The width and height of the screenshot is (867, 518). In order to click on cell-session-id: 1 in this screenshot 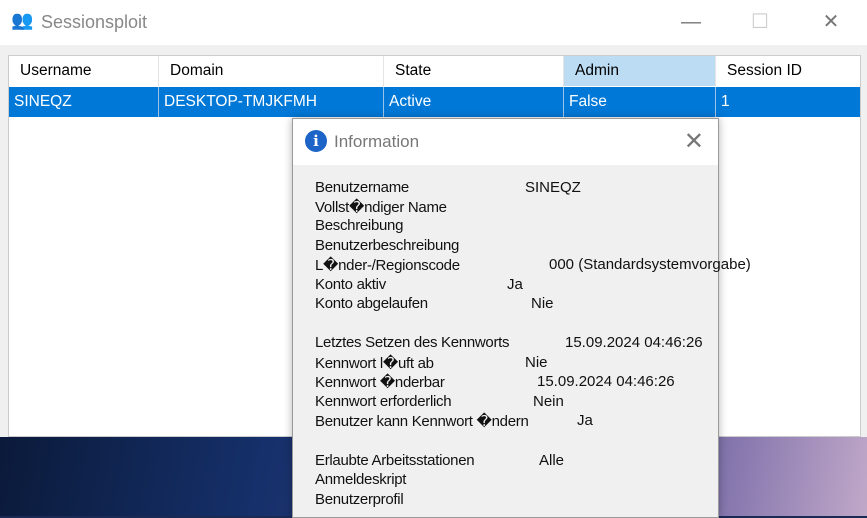, I will do `click(725, 101)`.